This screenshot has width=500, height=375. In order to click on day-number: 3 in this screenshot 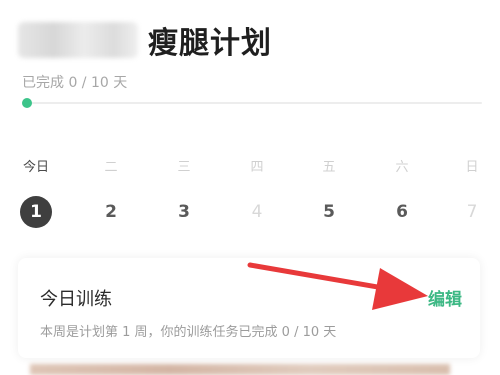, I will do `click(184, 212)`.